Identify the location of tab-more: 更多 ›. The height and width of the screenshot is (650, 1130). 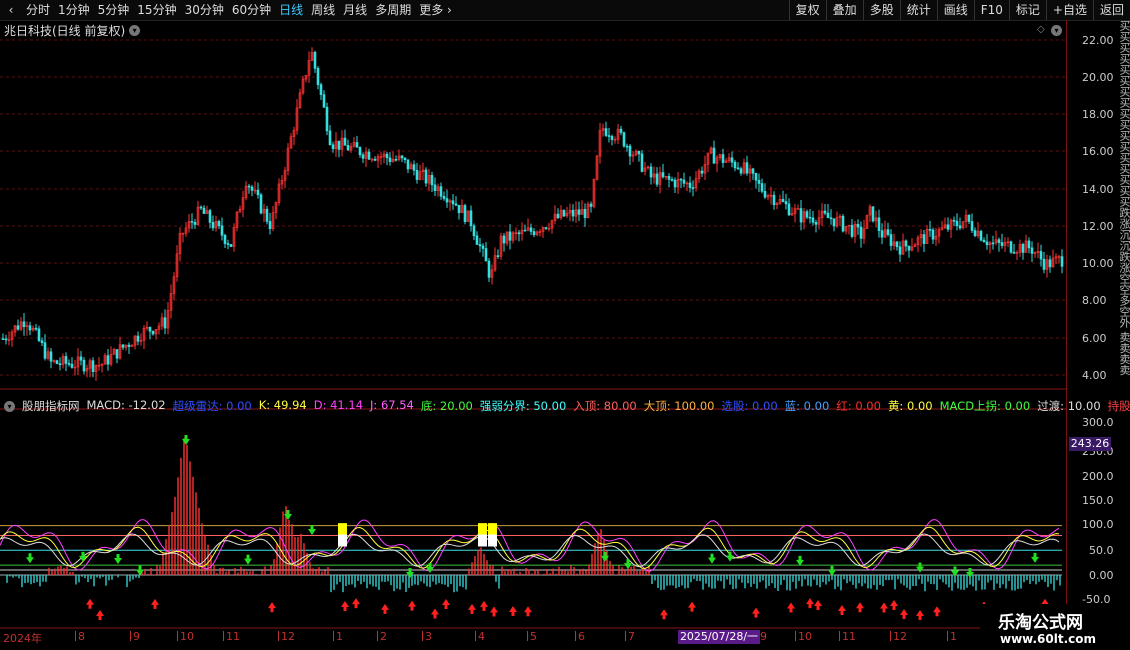
(435, 10).